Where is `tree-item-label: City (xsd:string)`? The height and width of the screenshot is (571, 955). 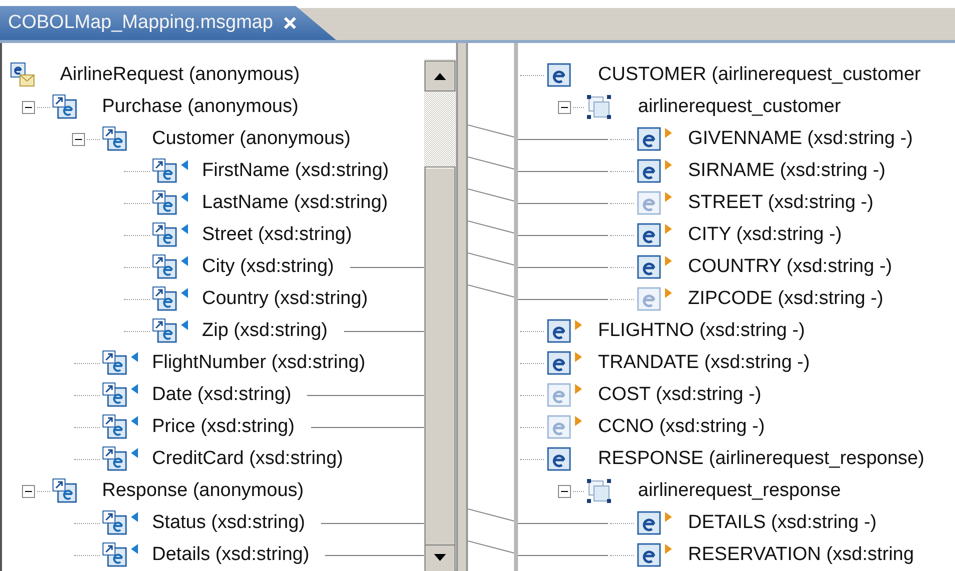 tree-item-label: City (xsd:string) is located at coordinates (268, 267).